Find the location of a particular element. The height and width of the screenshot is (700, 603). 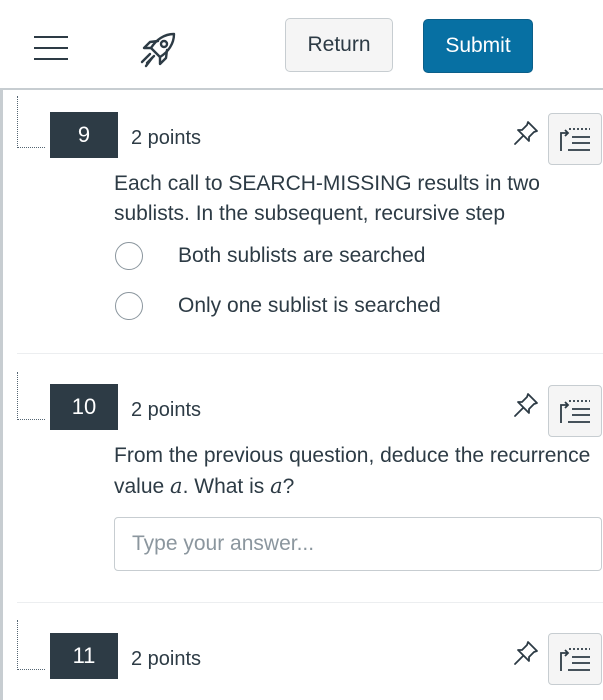

question-11: 11 2 points is located at coordinates (310, 651).